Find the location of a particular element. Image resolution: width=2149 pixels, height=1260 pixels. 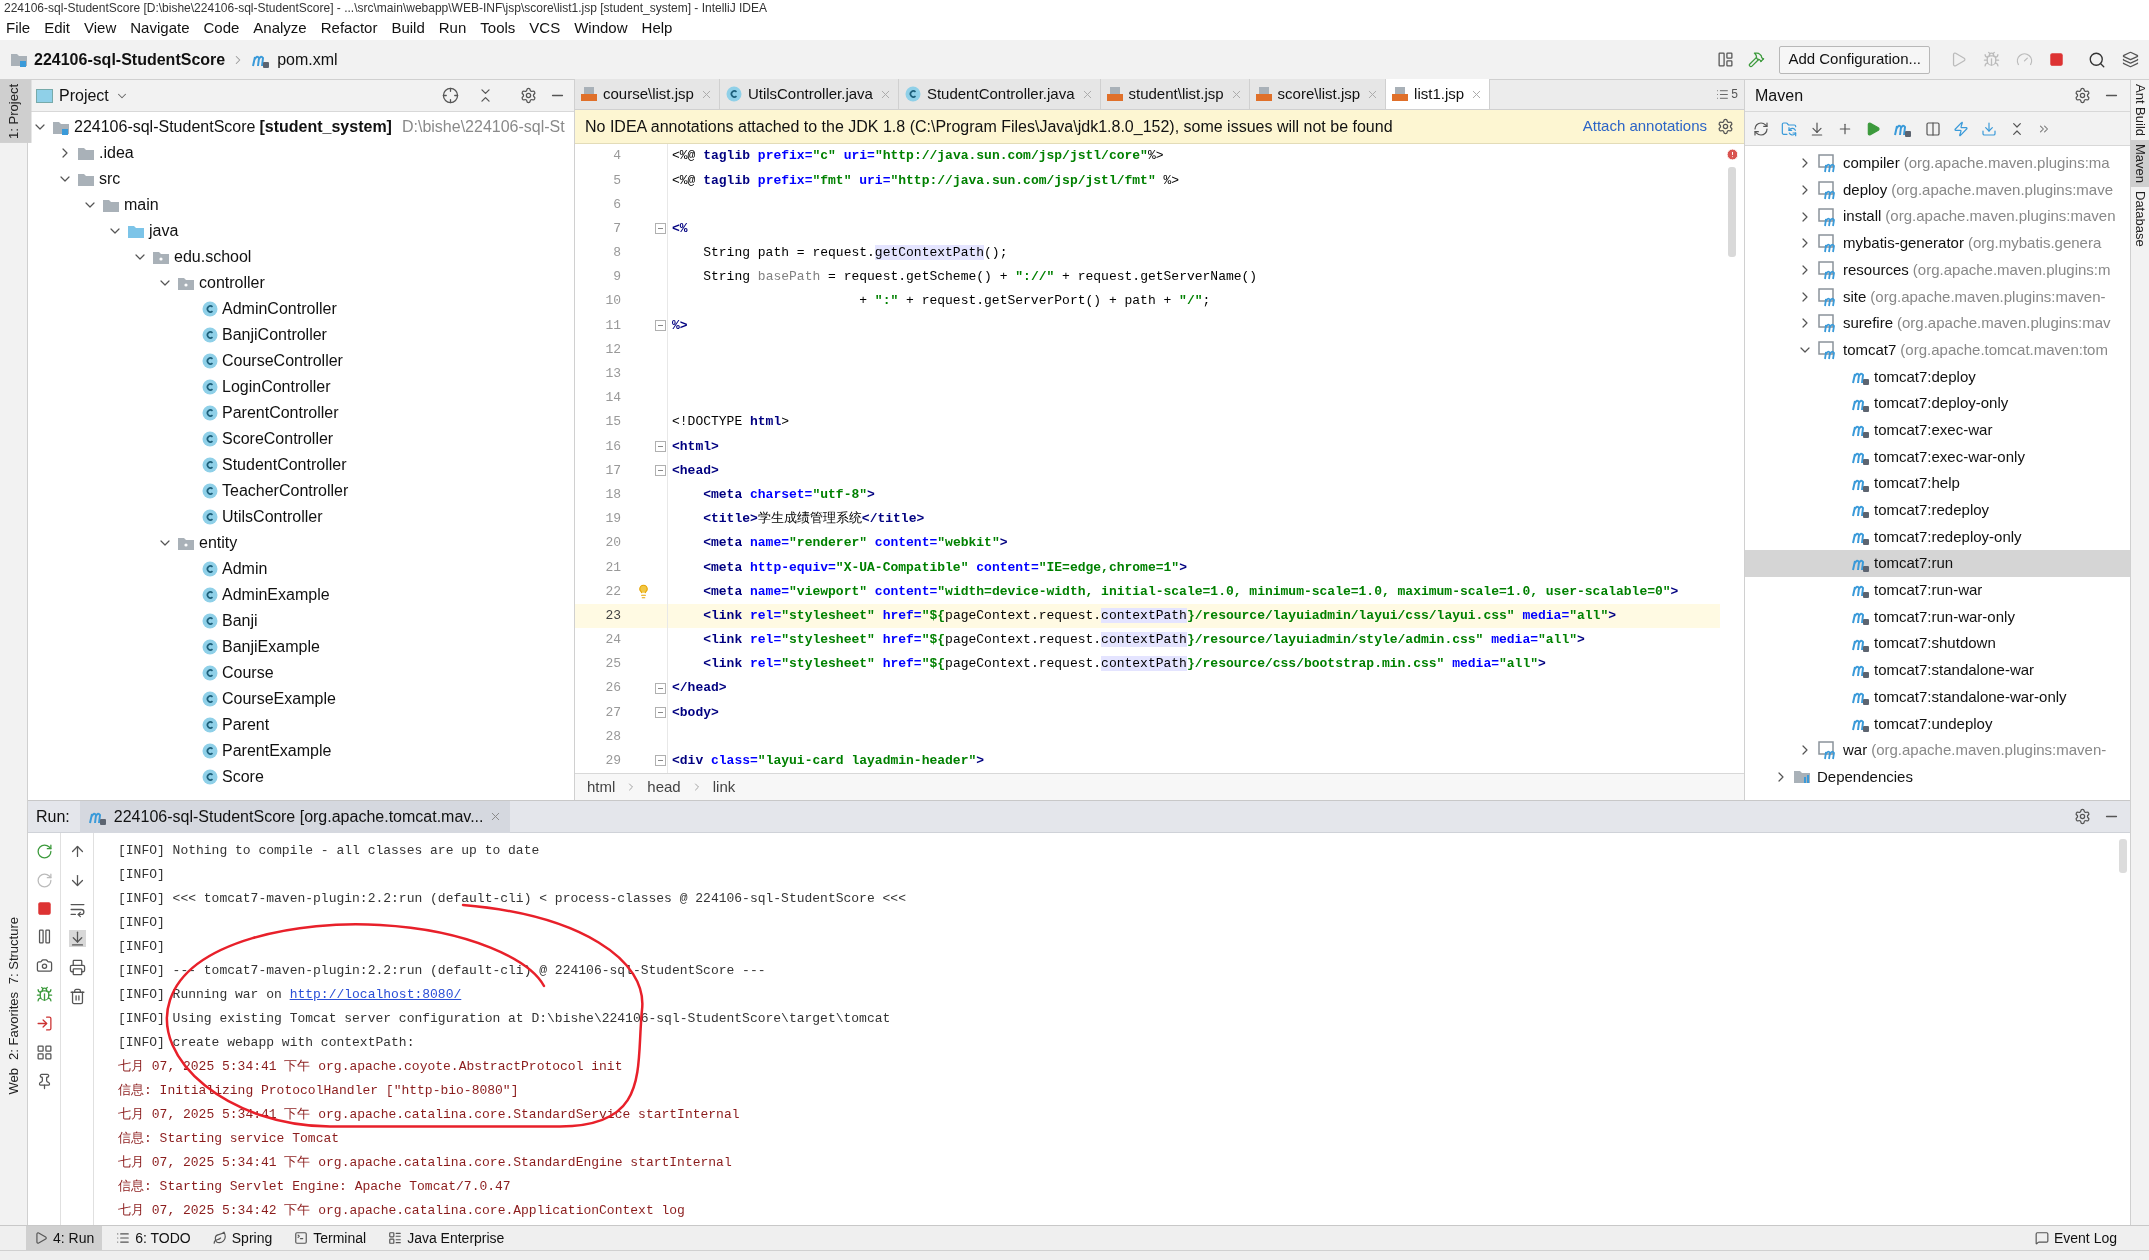

menu-item: Code is located at coordinates (221, 28).